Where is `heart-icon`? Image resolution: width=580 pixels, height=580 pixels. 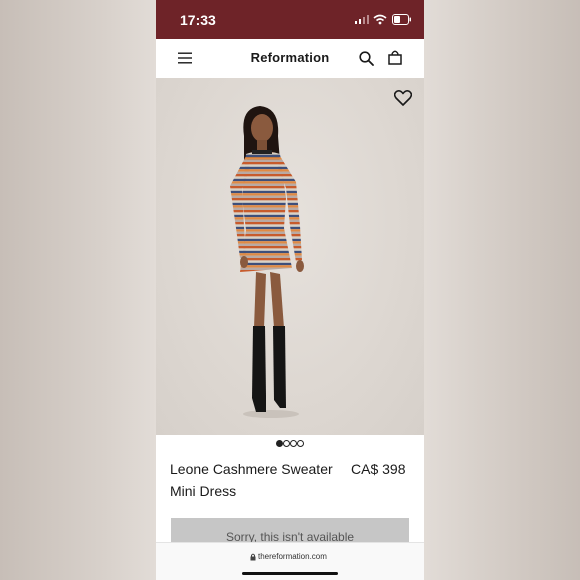
heart-icon is located at coordinates (403, 98).